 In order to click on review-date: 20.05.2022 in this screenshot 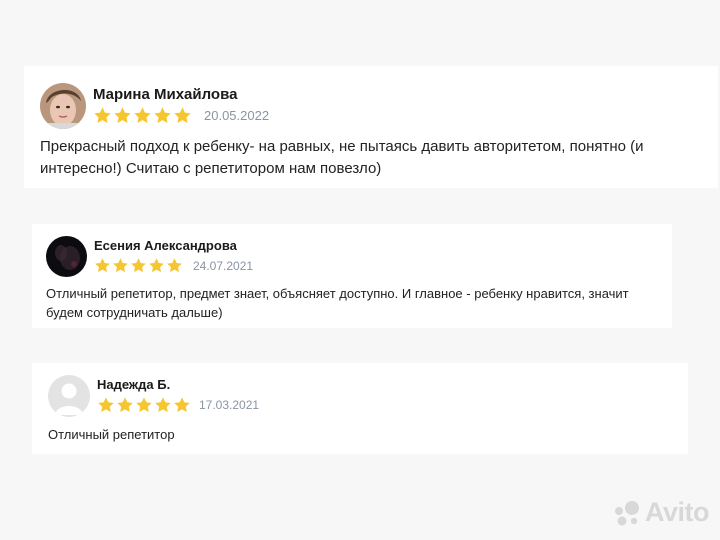, I will do `click(237, 115)`.